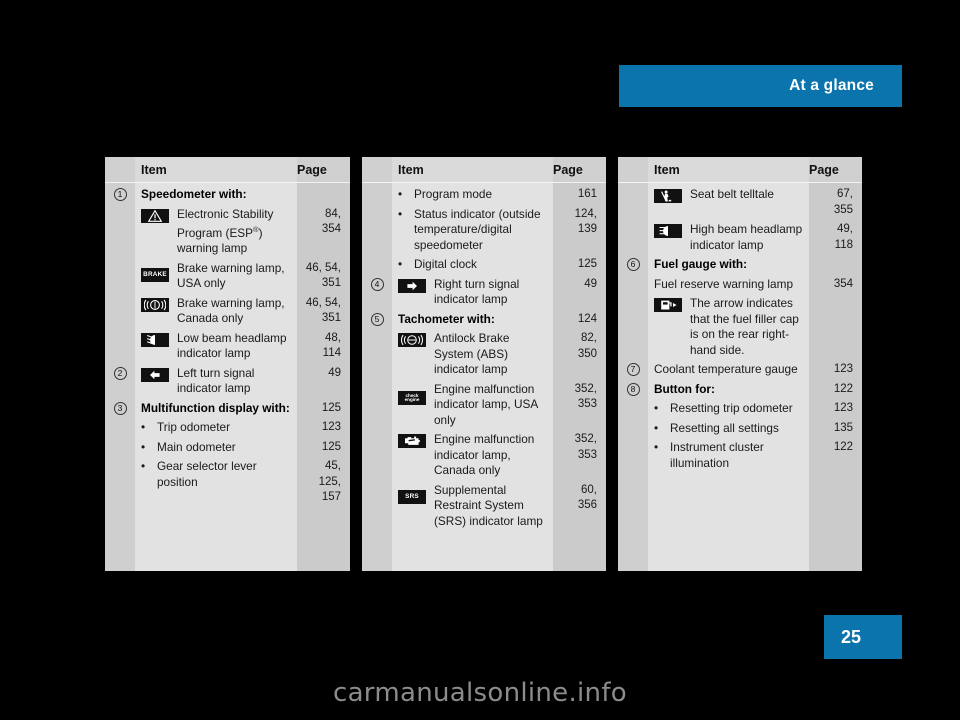 This screenshot has height=720, width=960. I want to click on item-label: Tachometer with:, so click(446, 318).